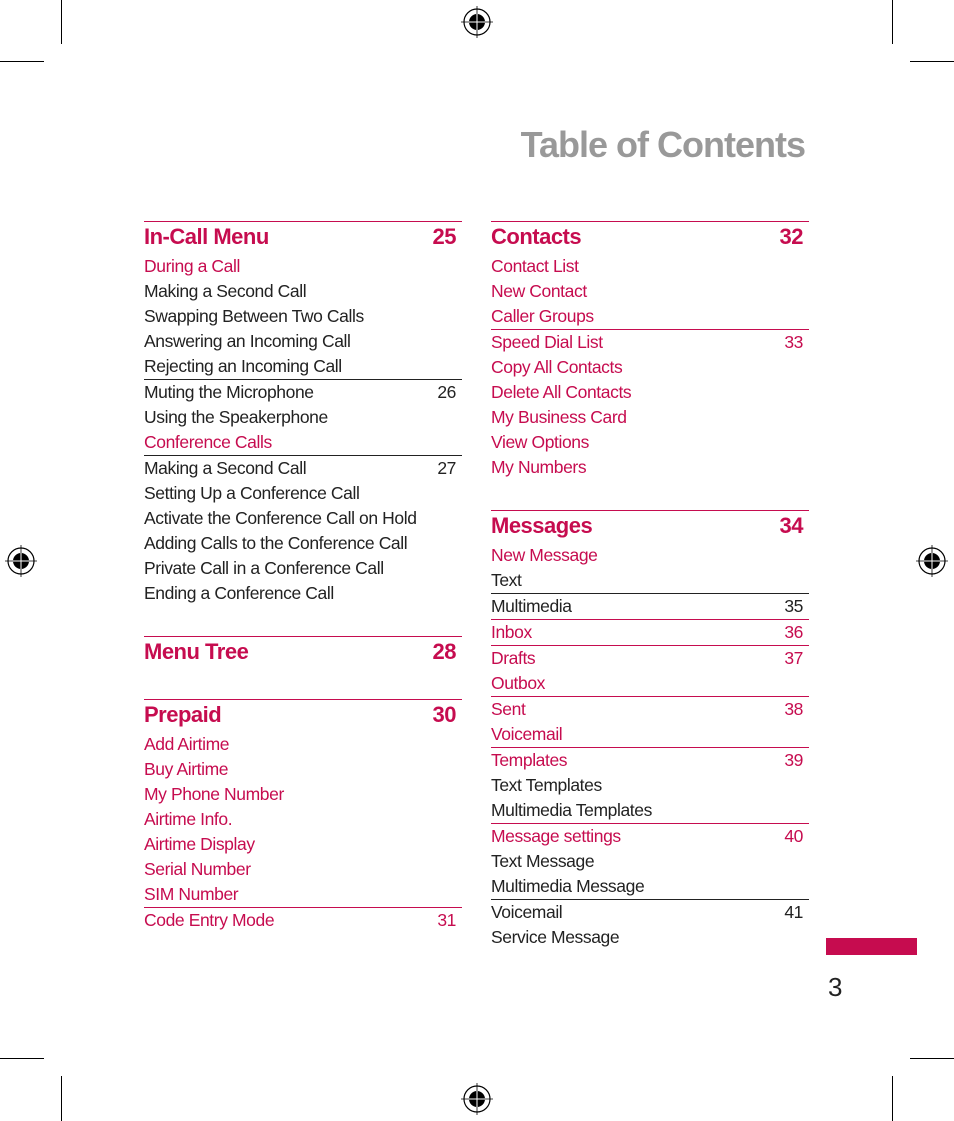  What do you see at coordinates (650, 392) in the screenshot?
I see `toc-entry: Delete All Contacts` at bounding box center [650, 392].